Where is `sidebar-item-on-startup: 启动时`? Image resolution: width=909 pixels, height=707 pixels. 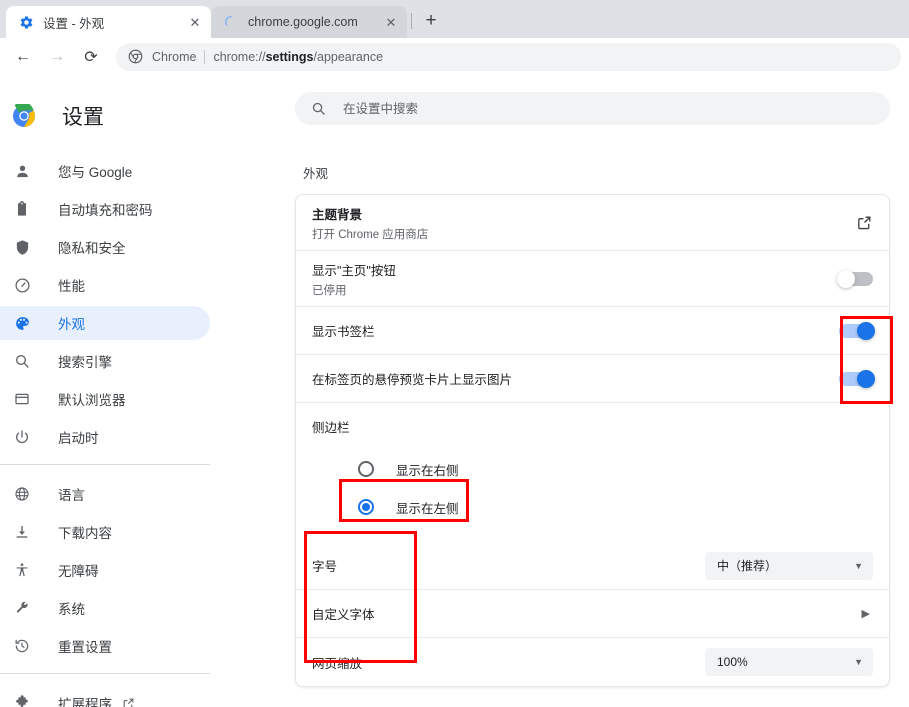 sidebar-item-on-startup: 启动时 is located at coordinates (105, 437).